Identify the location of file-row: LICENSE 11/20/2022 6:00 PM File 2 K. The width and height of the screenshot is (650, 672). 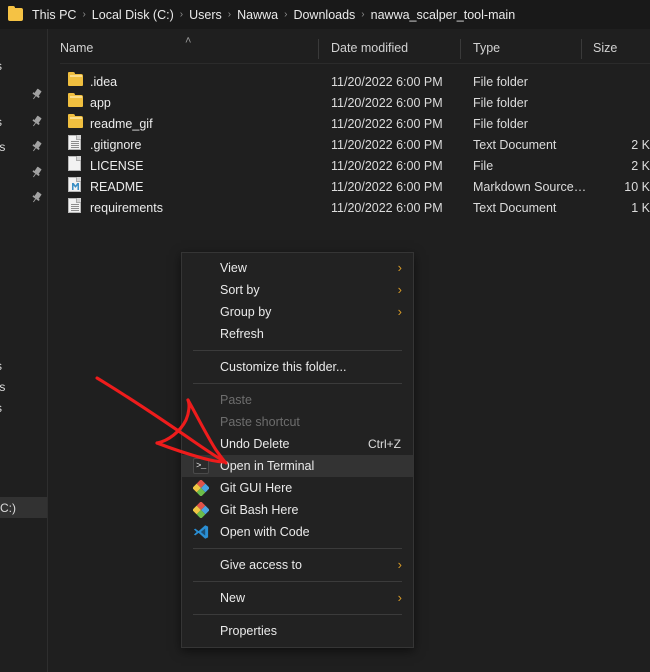
(349, 165).